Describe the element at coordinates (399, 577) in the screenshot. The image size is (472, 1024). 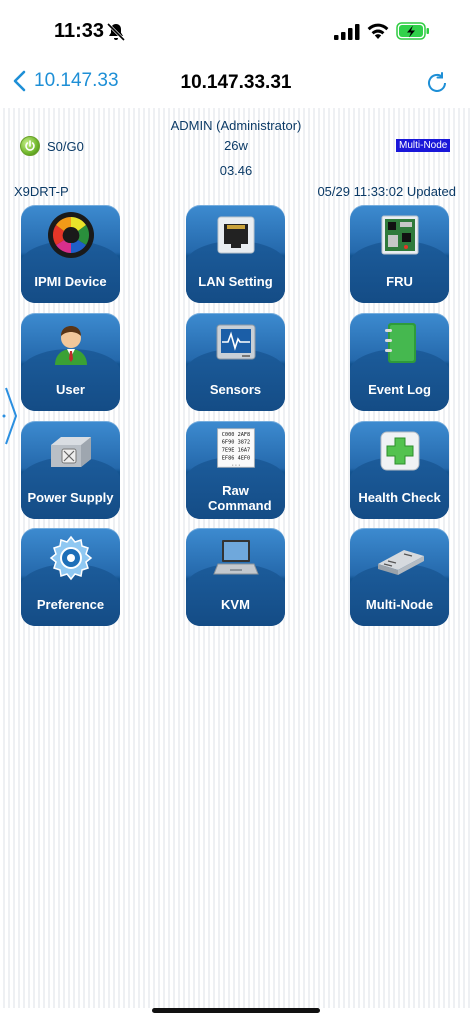
I see `tile-multi-node: Multi-Node` at that location.